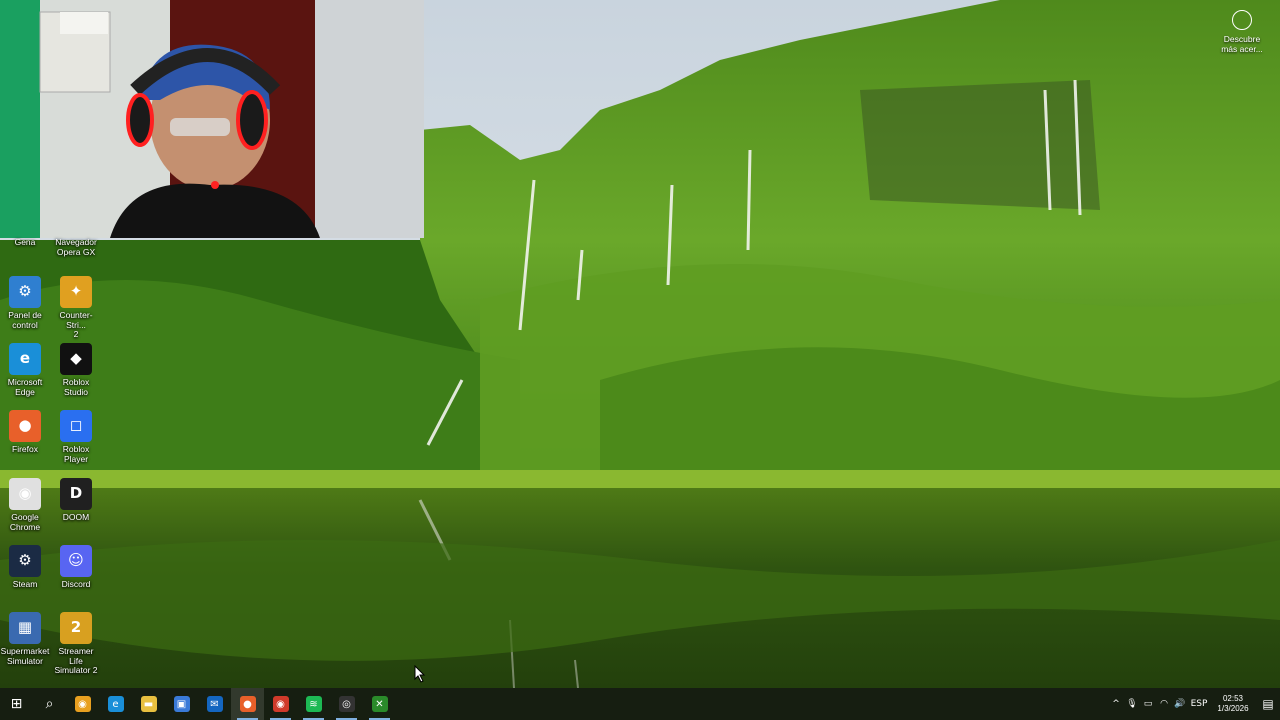  What do you see at coordinates (76, 454) in the screenshot?
I see `desktop-icon-label: Roblox Player` at bounding box center [76, 454].